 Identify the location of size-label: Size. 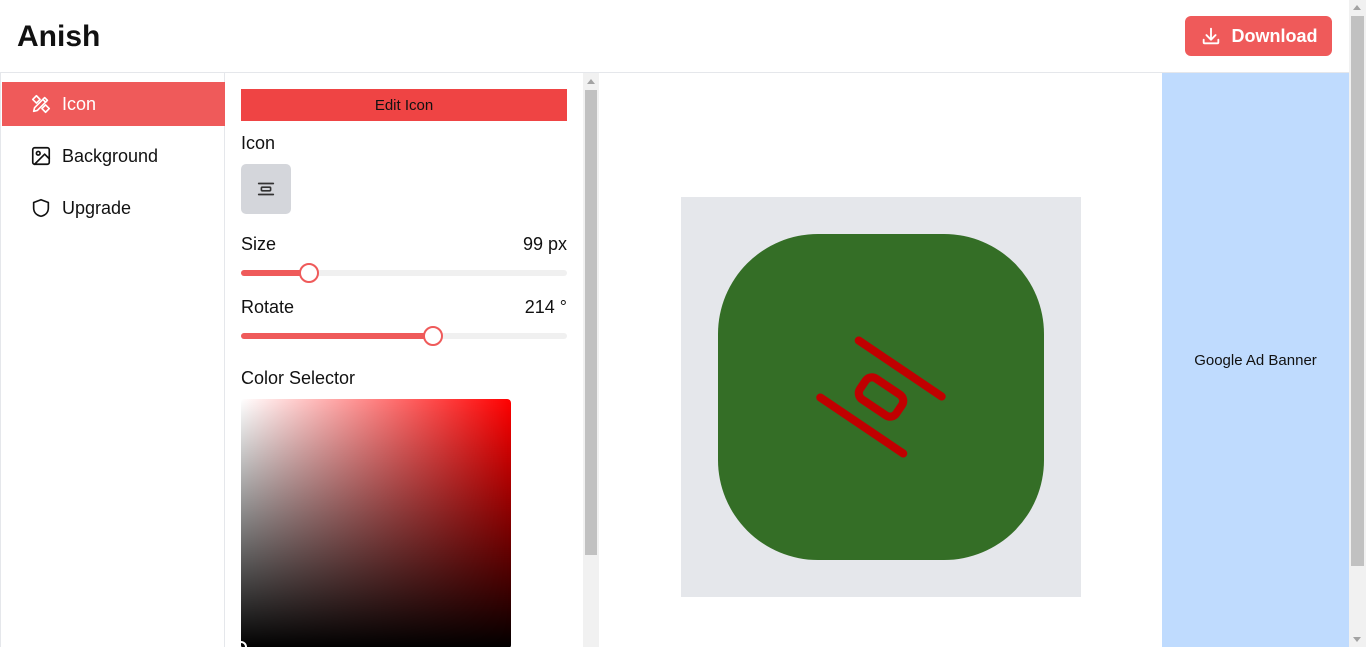
(259, 244).